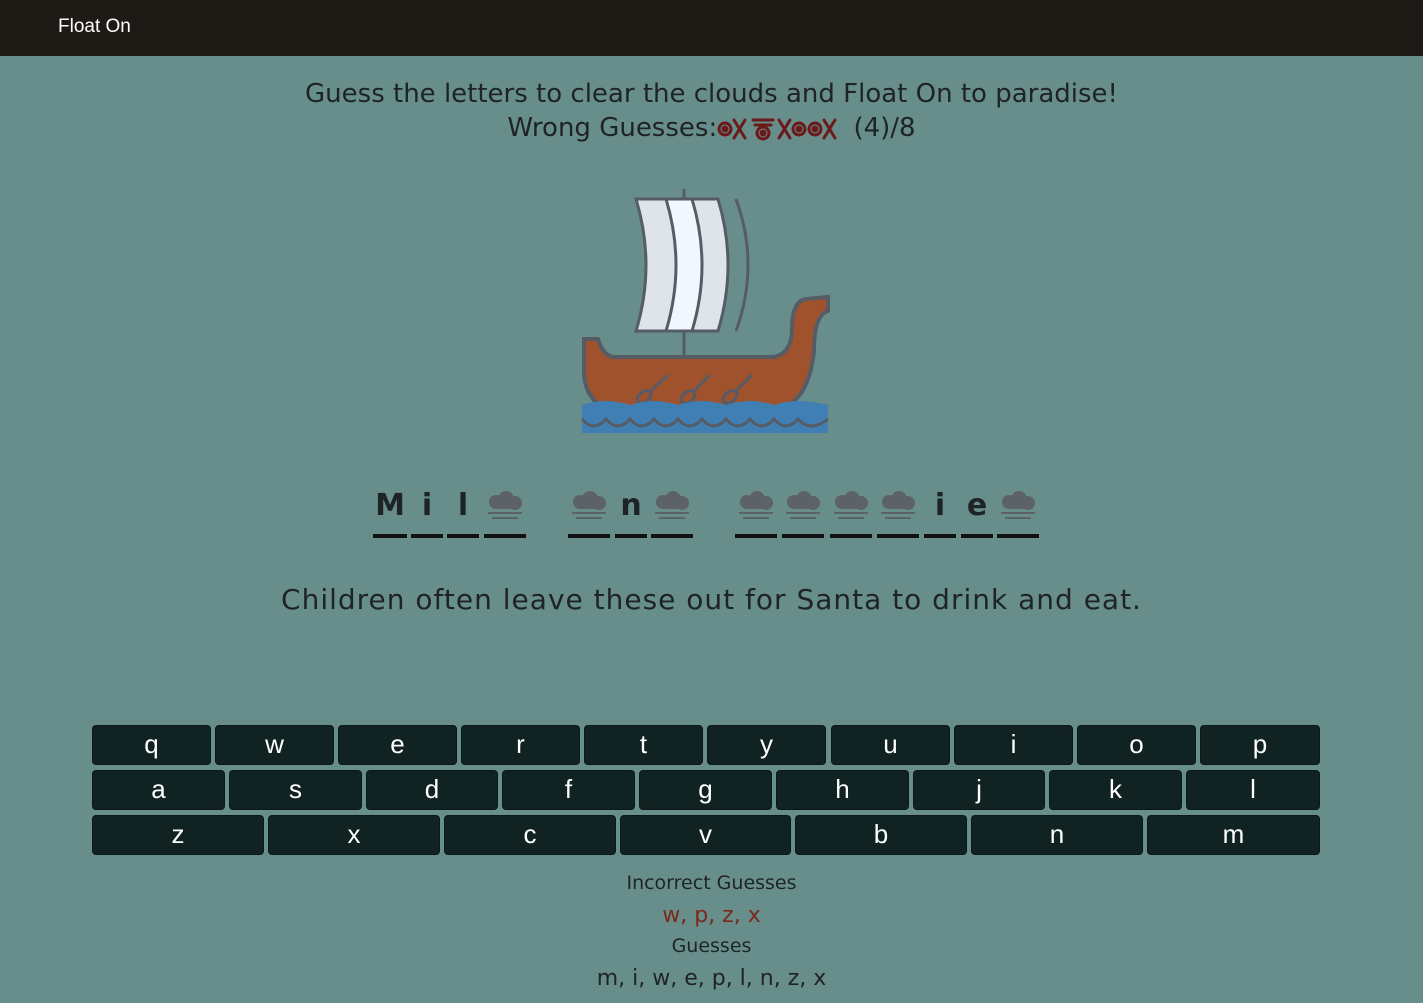 Image resolution: width=1423 pixels, height=1003 pixels. What do you see at coordinates (463, 511) in the screenshot?
I see `letter-slot: l` at bounding box center [463, 511].